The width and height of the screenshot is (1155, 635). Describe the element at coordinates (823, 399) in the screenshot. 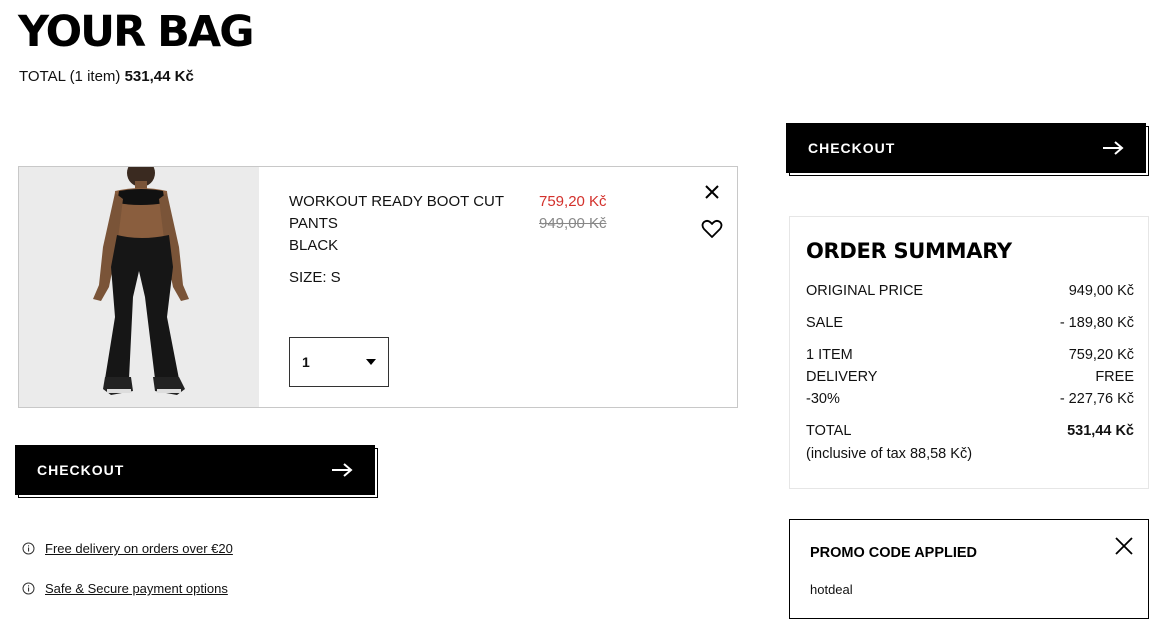

I see `summary-row-label: -30%` at that location.